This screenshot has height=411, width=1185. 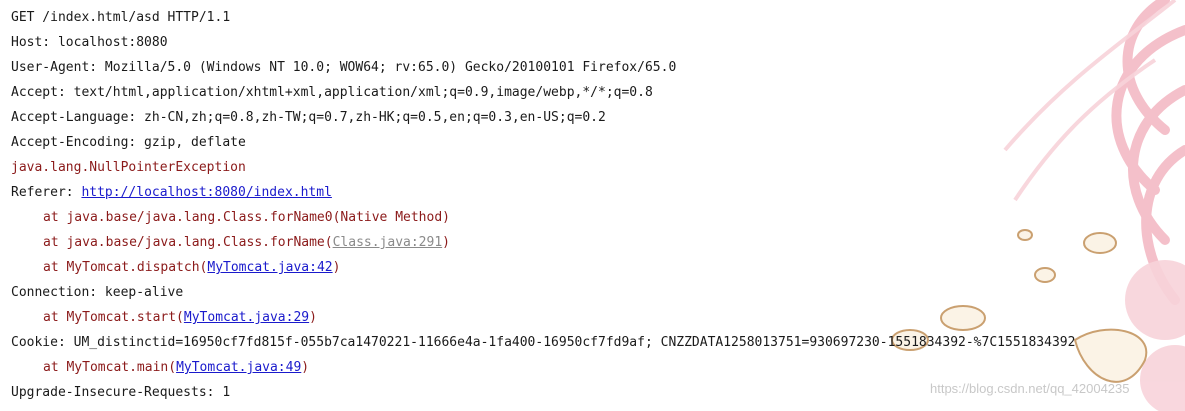 I want to click on stack-frame: at MyTomcat.main(MyTomcat.java:49), so click(x=598, y=367).